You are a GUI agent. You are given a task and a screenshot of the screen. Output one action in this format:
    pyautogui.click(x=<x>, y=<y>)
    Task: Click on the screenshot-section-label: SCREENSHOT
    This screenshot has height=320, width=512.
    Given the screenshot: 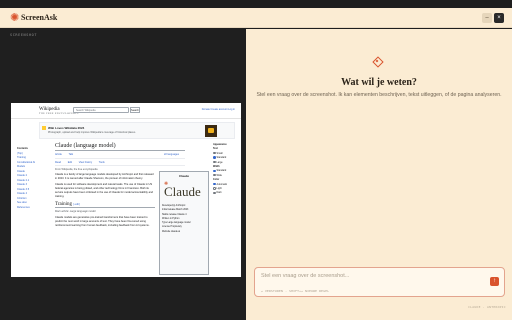 What is the action you would take?
    pyautogui.click(x=24, y=35)
    